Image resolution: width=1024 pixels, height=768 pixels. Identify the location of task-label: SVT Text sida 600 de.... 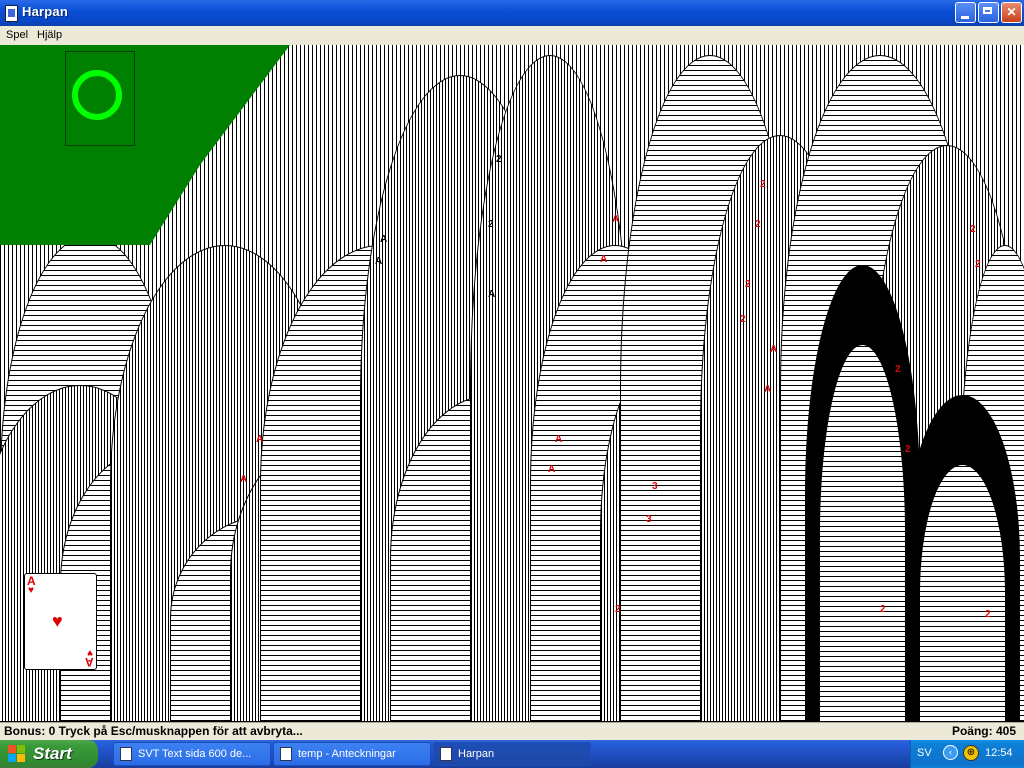
(195, 754).